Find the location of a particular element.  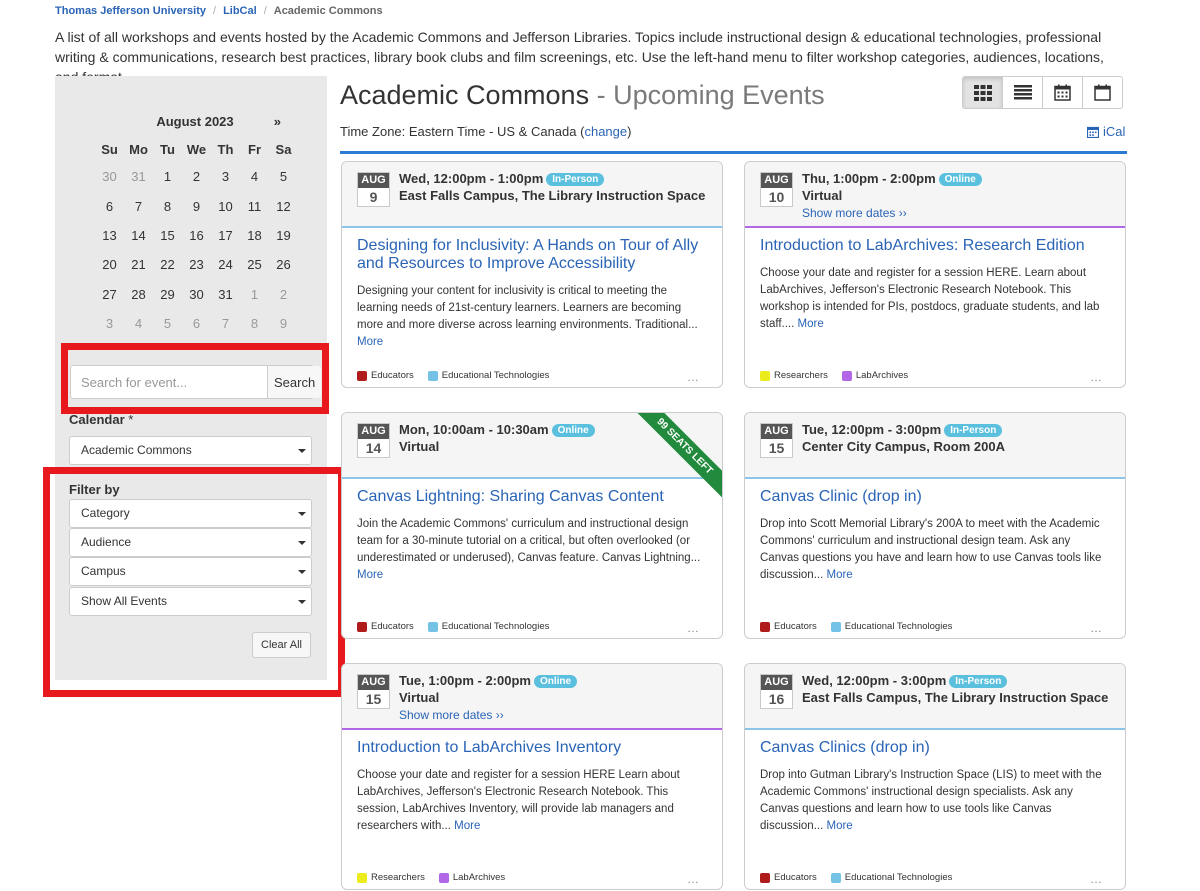

calendar-day: 16 is located at coordinates (196, 235).